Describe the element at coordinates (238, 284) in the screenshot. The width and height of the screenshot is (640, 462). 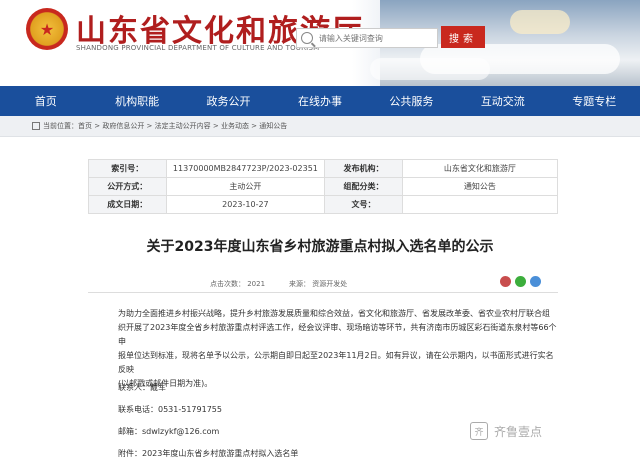
I see `view-count: 点击次数： 2021` at that location.